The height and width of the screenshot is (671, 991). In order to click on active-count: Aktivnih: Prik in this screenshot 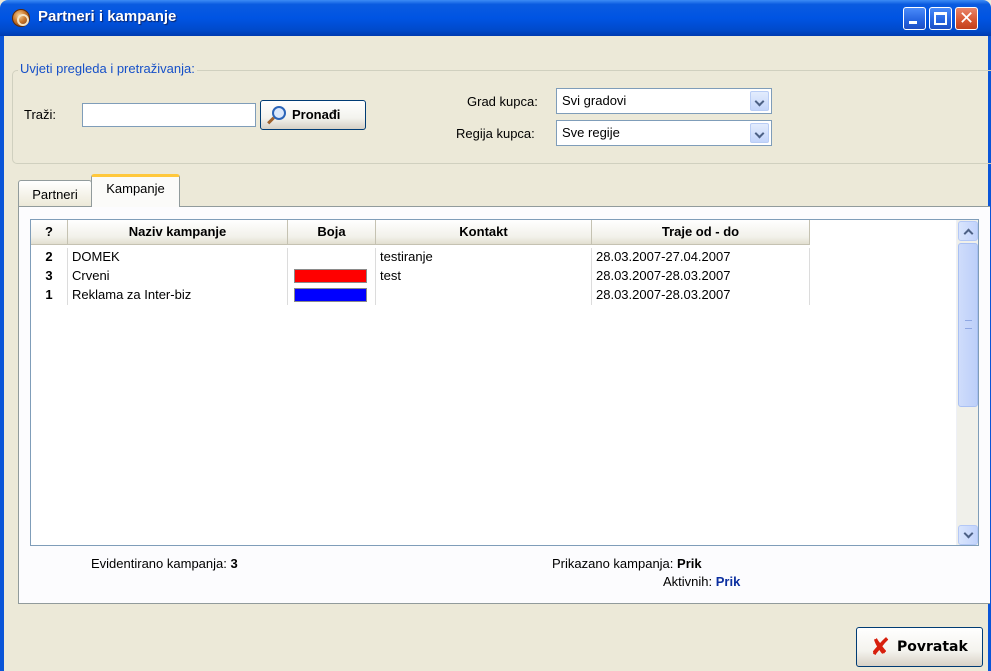, I will do `click(701, 581)`.